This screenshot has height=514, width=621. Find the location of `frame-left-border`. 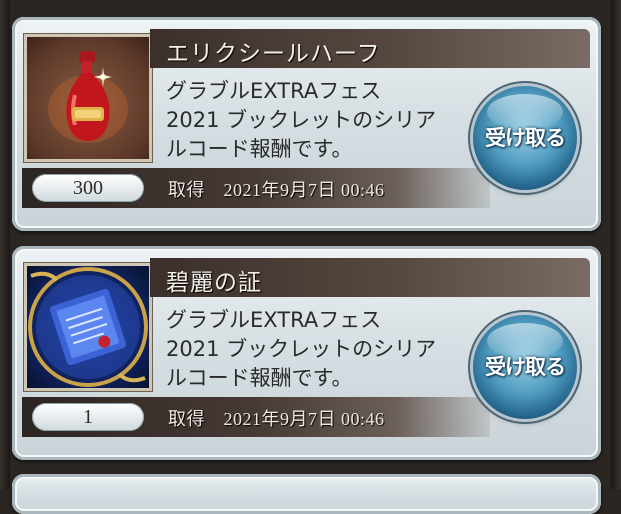

frame-left-border is located at coordinates (5, 244).